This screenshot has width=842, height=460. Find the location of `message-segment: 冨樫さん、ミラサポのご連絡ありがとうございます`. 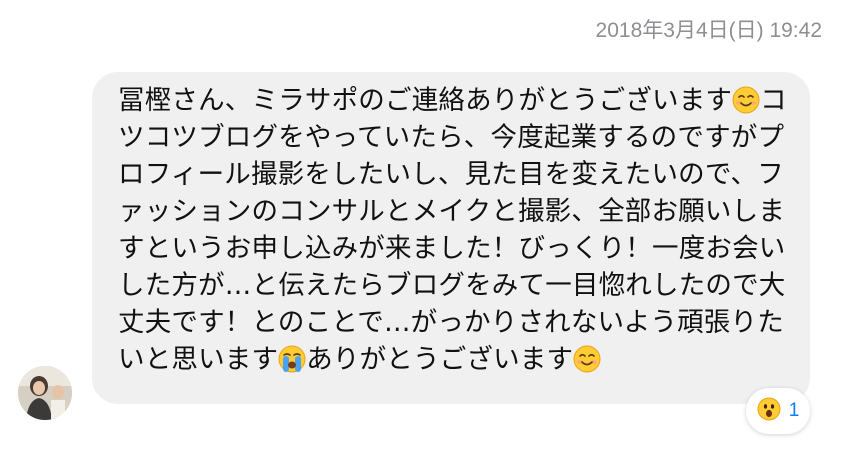

message-segment: 冨樫さん、ミラサポのご連絡ありがとうございます is located at coordinates (425, 100).